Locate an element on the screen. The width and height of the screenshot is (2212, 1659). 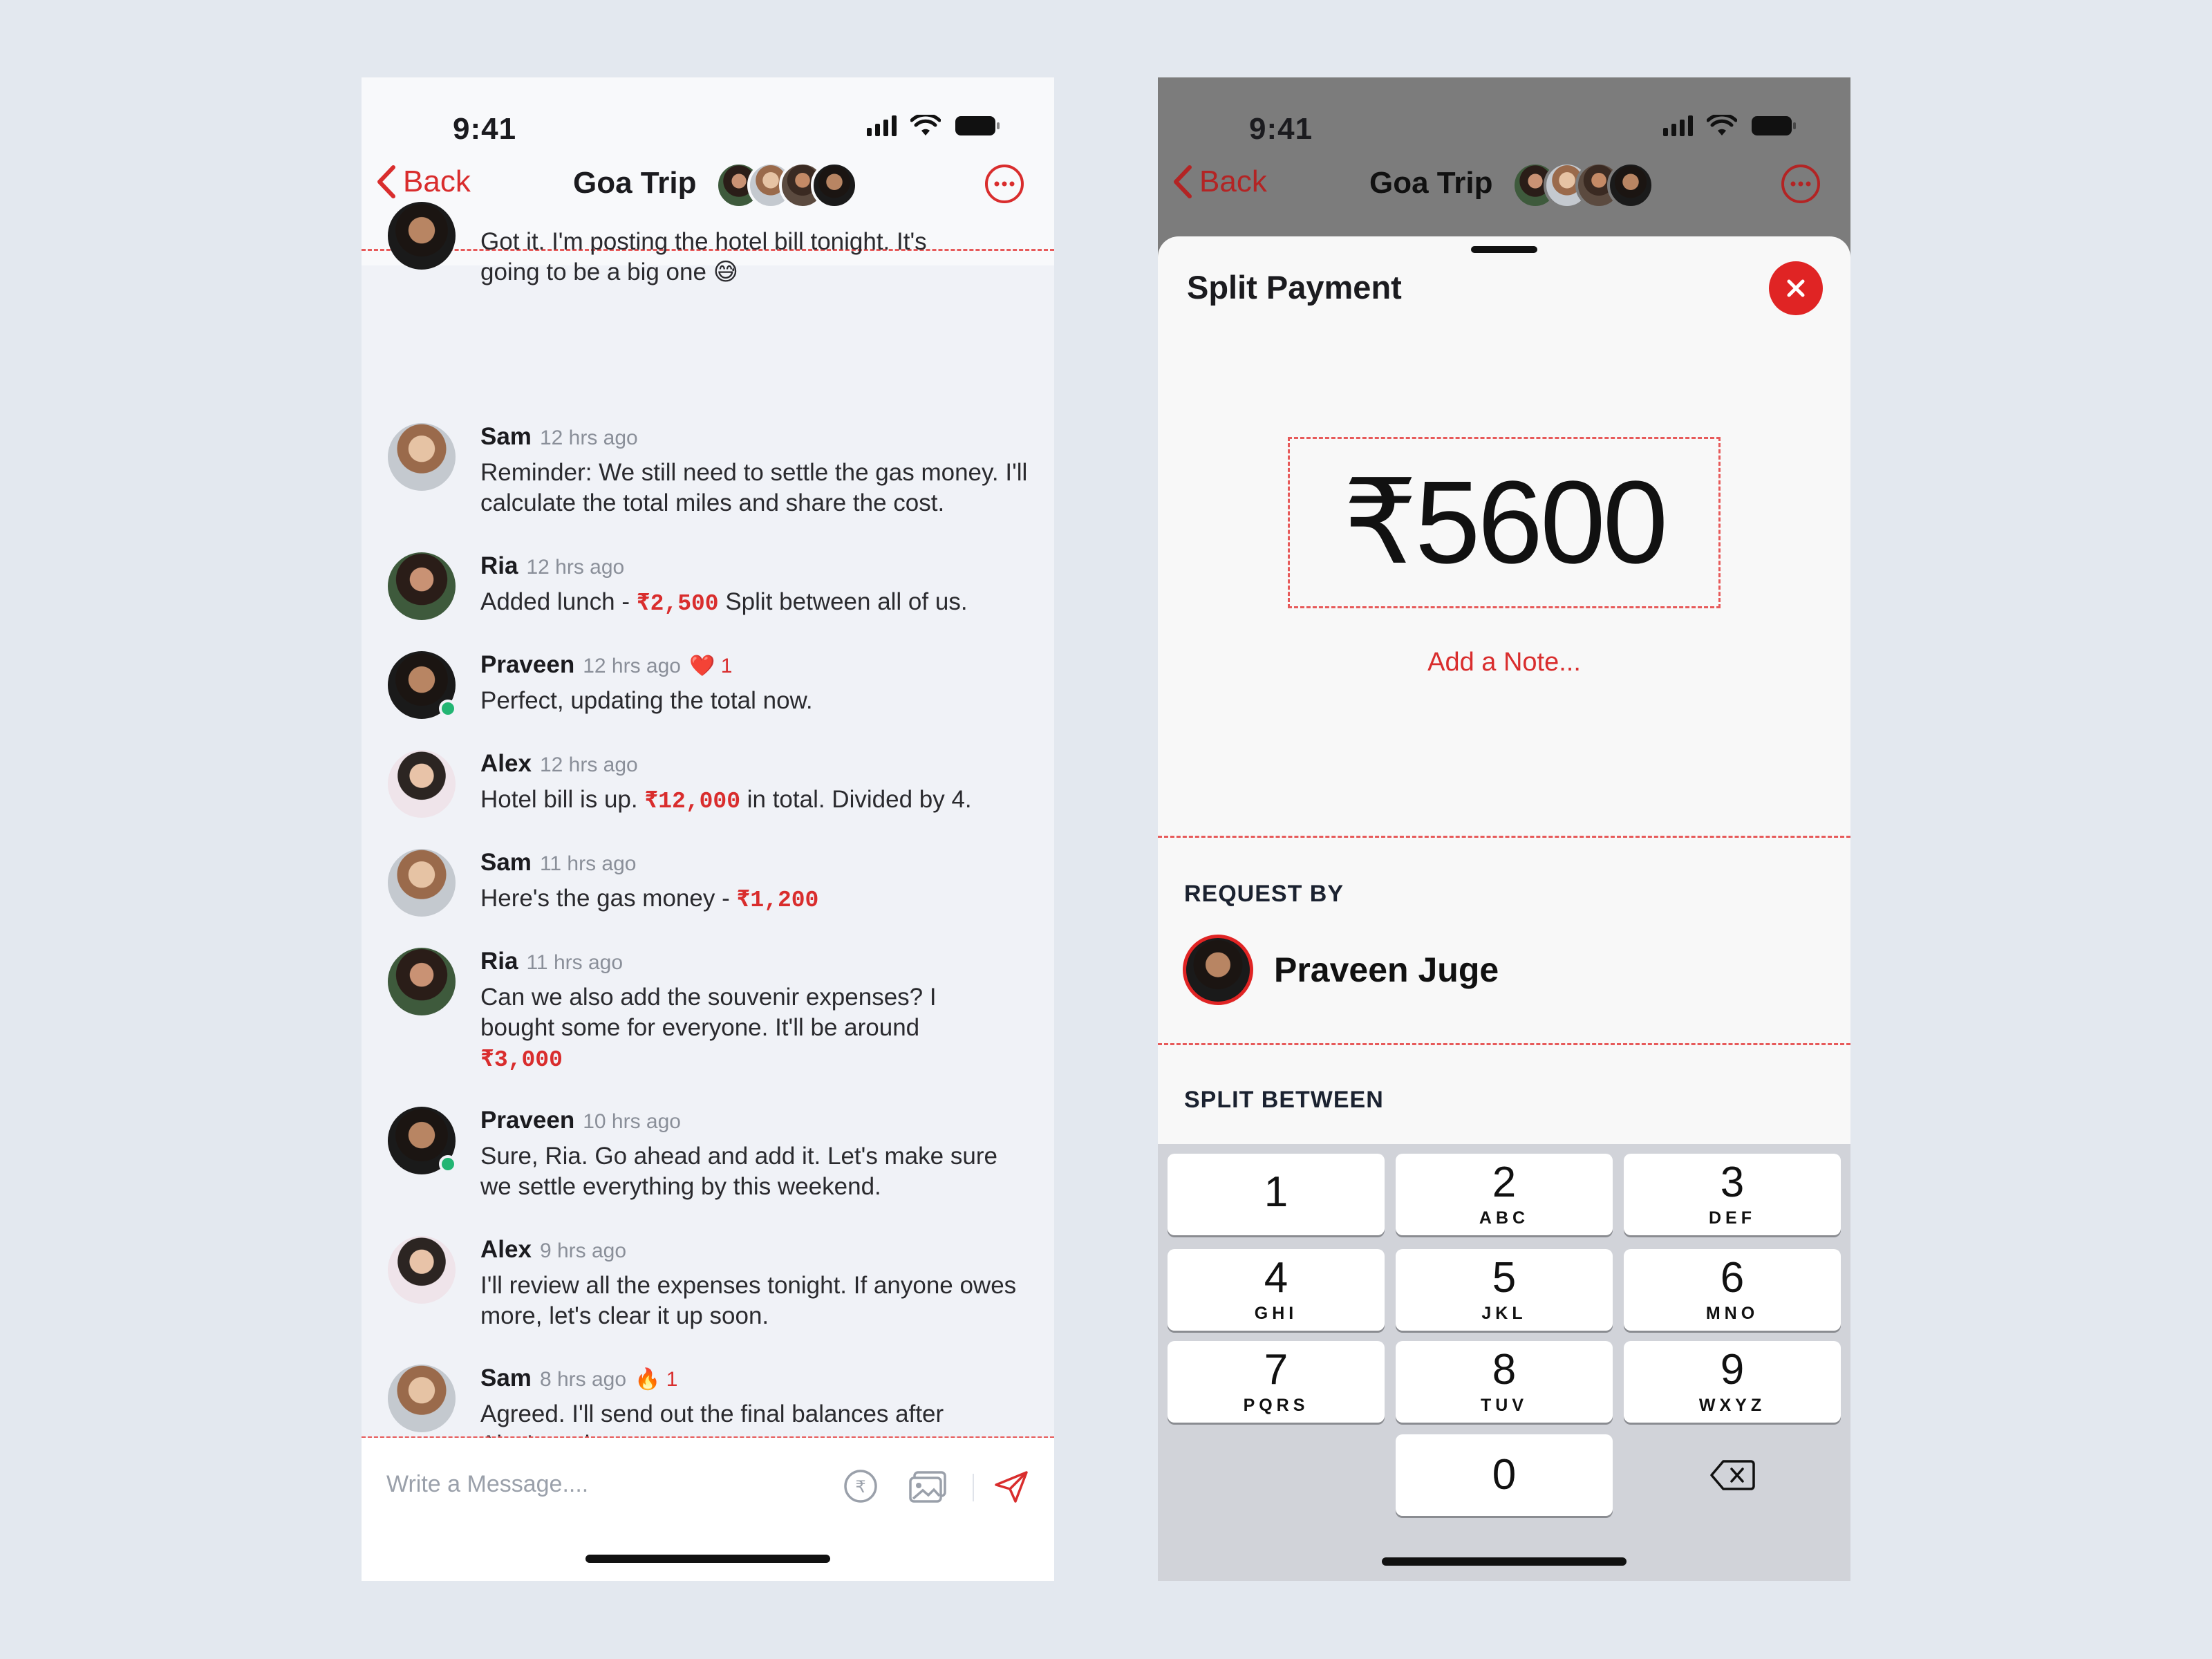
amount-link: ₹2,500 is located at coordinates (678, 604).